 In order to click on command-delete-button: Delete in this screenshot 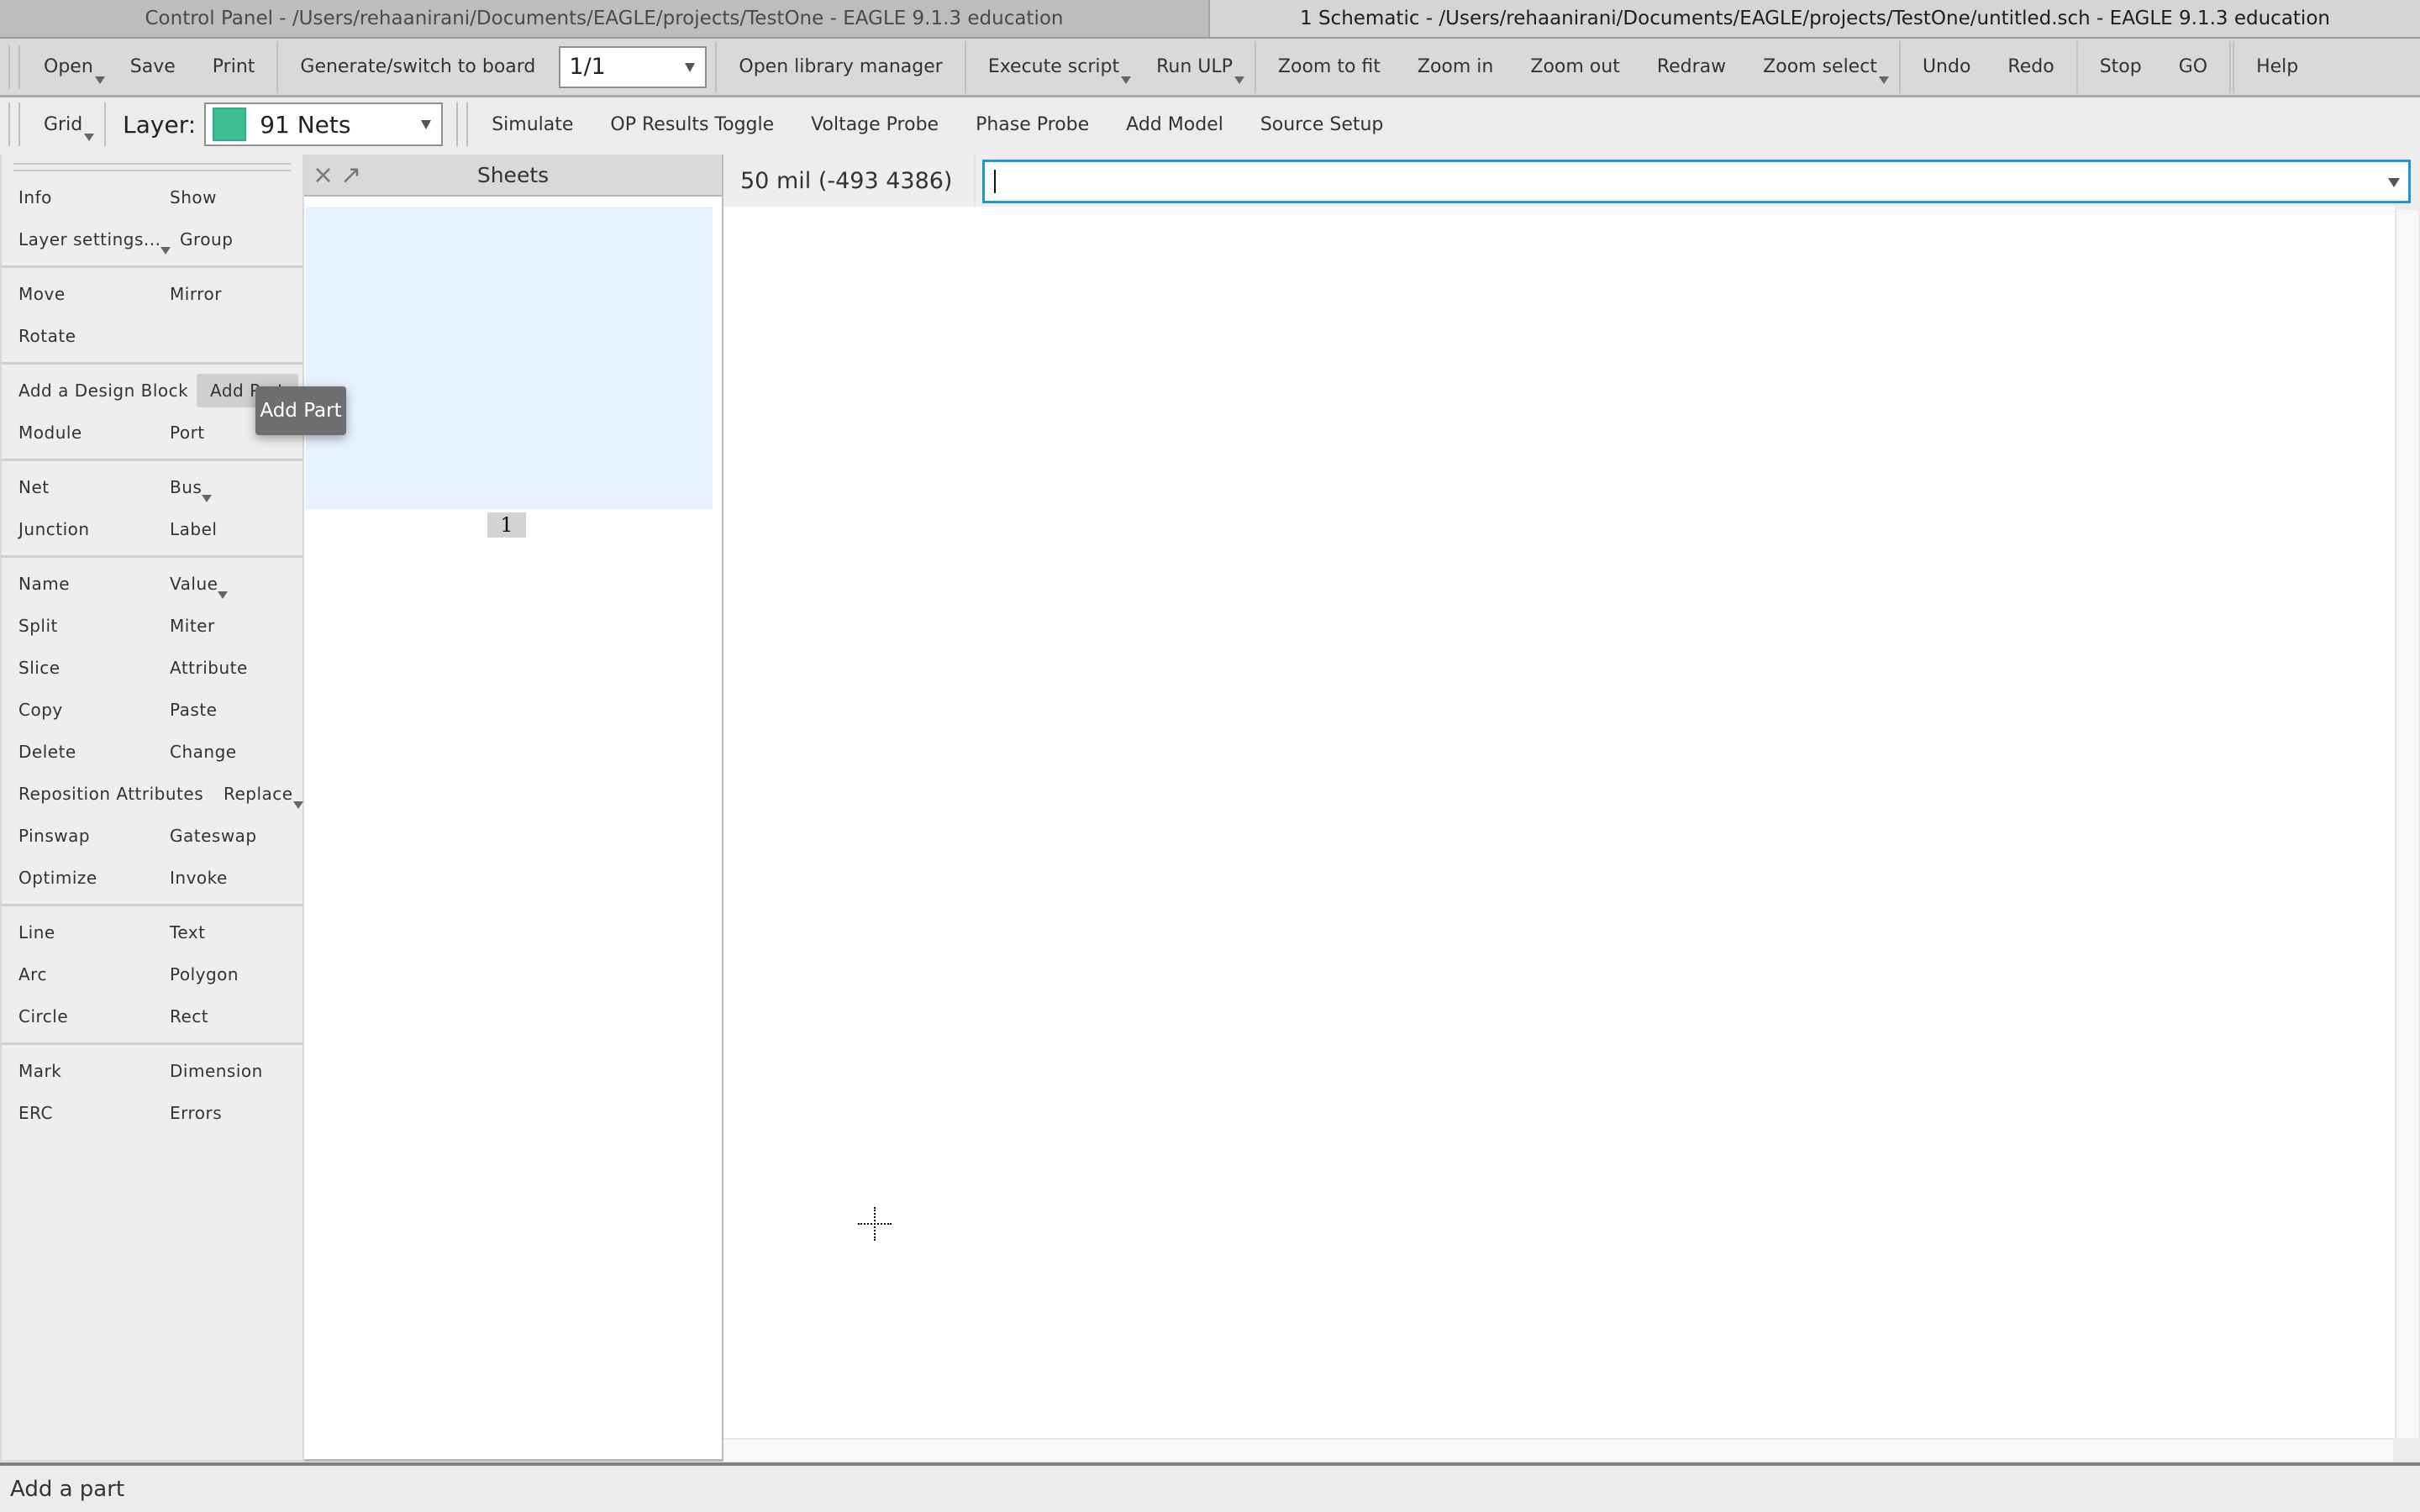, I will do `click(47, 752)`.